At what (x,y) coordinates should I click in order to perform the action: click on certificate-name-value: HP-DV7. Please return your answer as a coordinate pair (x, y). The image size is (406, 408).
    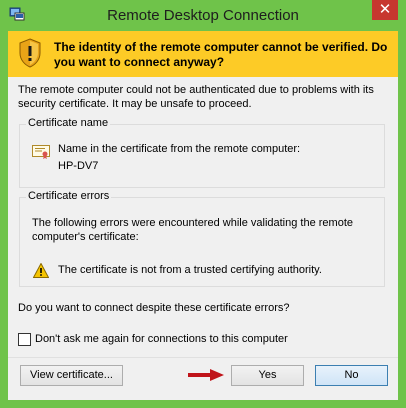
    Looking at the image, I should click on (78, 166).